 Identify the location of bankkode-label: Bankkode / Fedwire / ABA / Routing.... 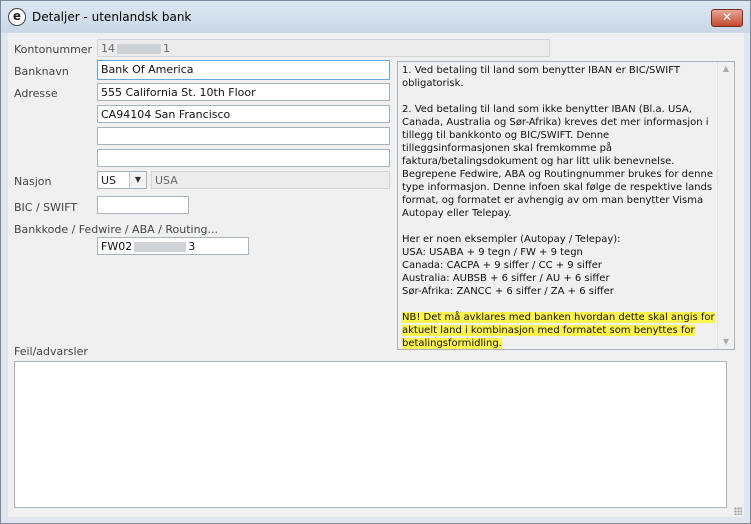
(116, 229).